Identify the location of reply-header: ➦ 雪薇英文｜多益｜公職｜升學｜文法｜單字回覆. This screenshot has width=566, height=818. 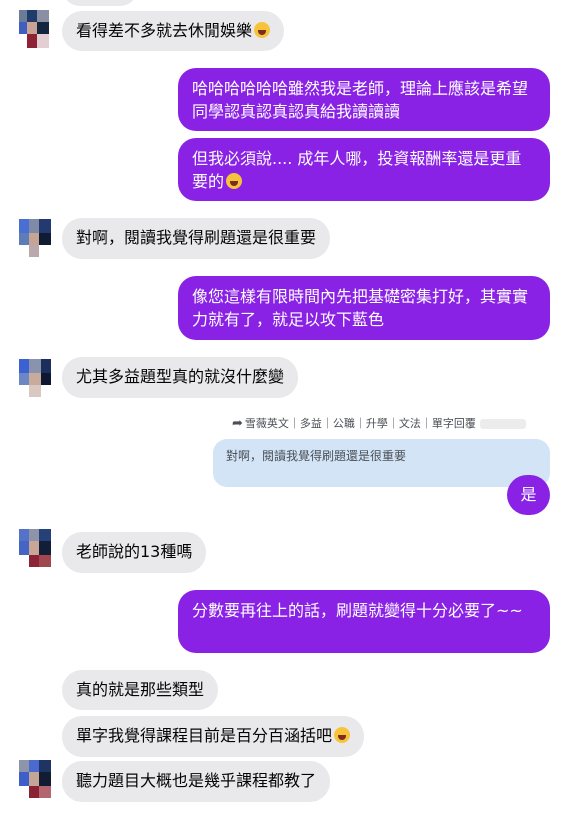
(379, 423).